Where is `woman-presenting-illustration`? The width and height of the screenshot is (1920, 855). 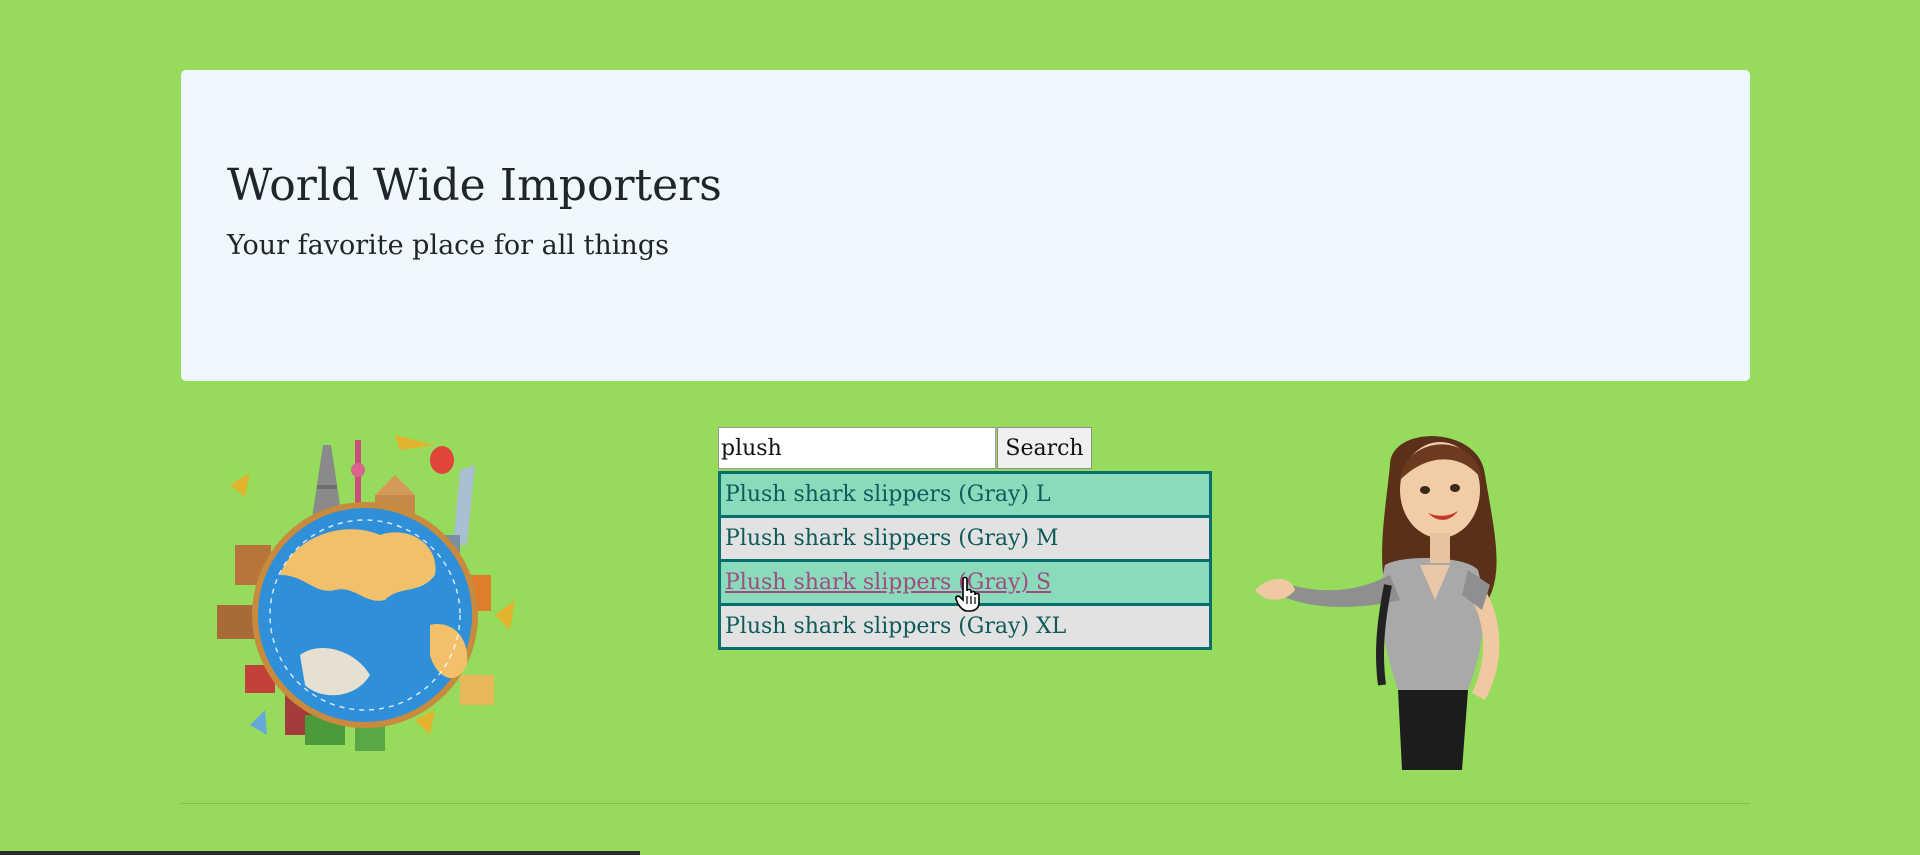 woman-presenting-illustration is located at coordinates (1377, 603).